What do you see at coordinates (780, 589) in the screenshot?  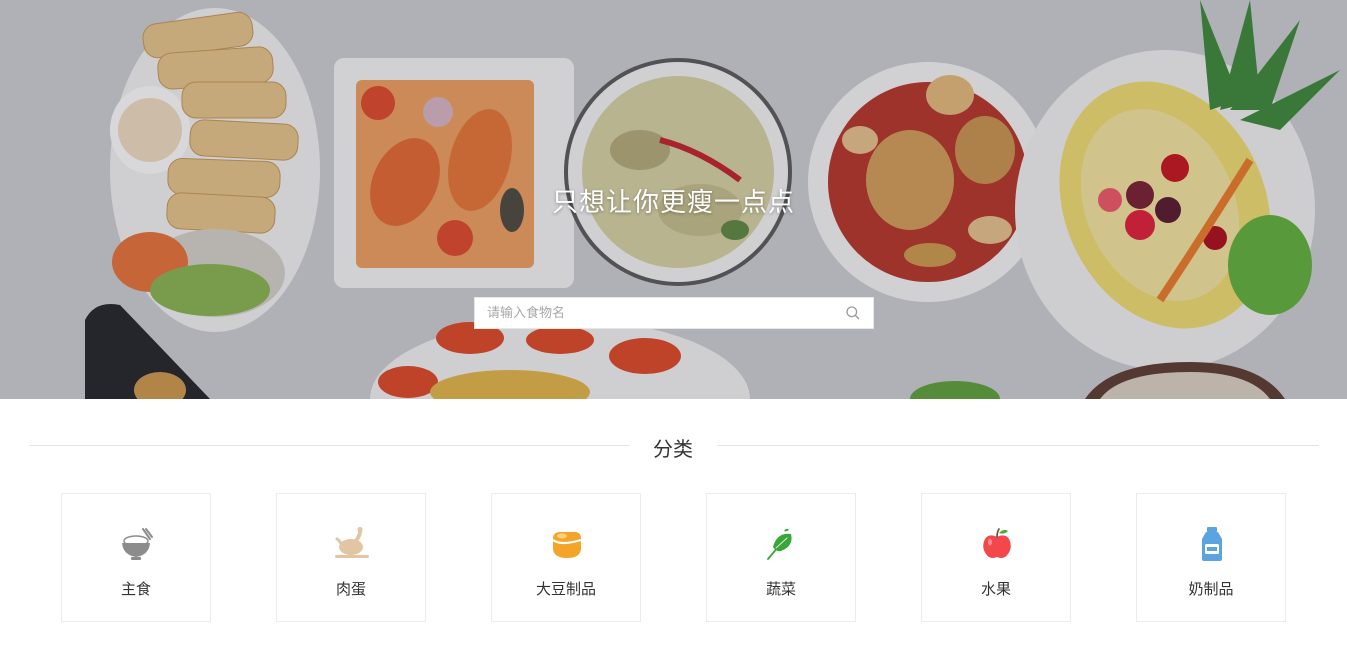 I see `category-label: 蔬菜` at bounding box center [780, 589].